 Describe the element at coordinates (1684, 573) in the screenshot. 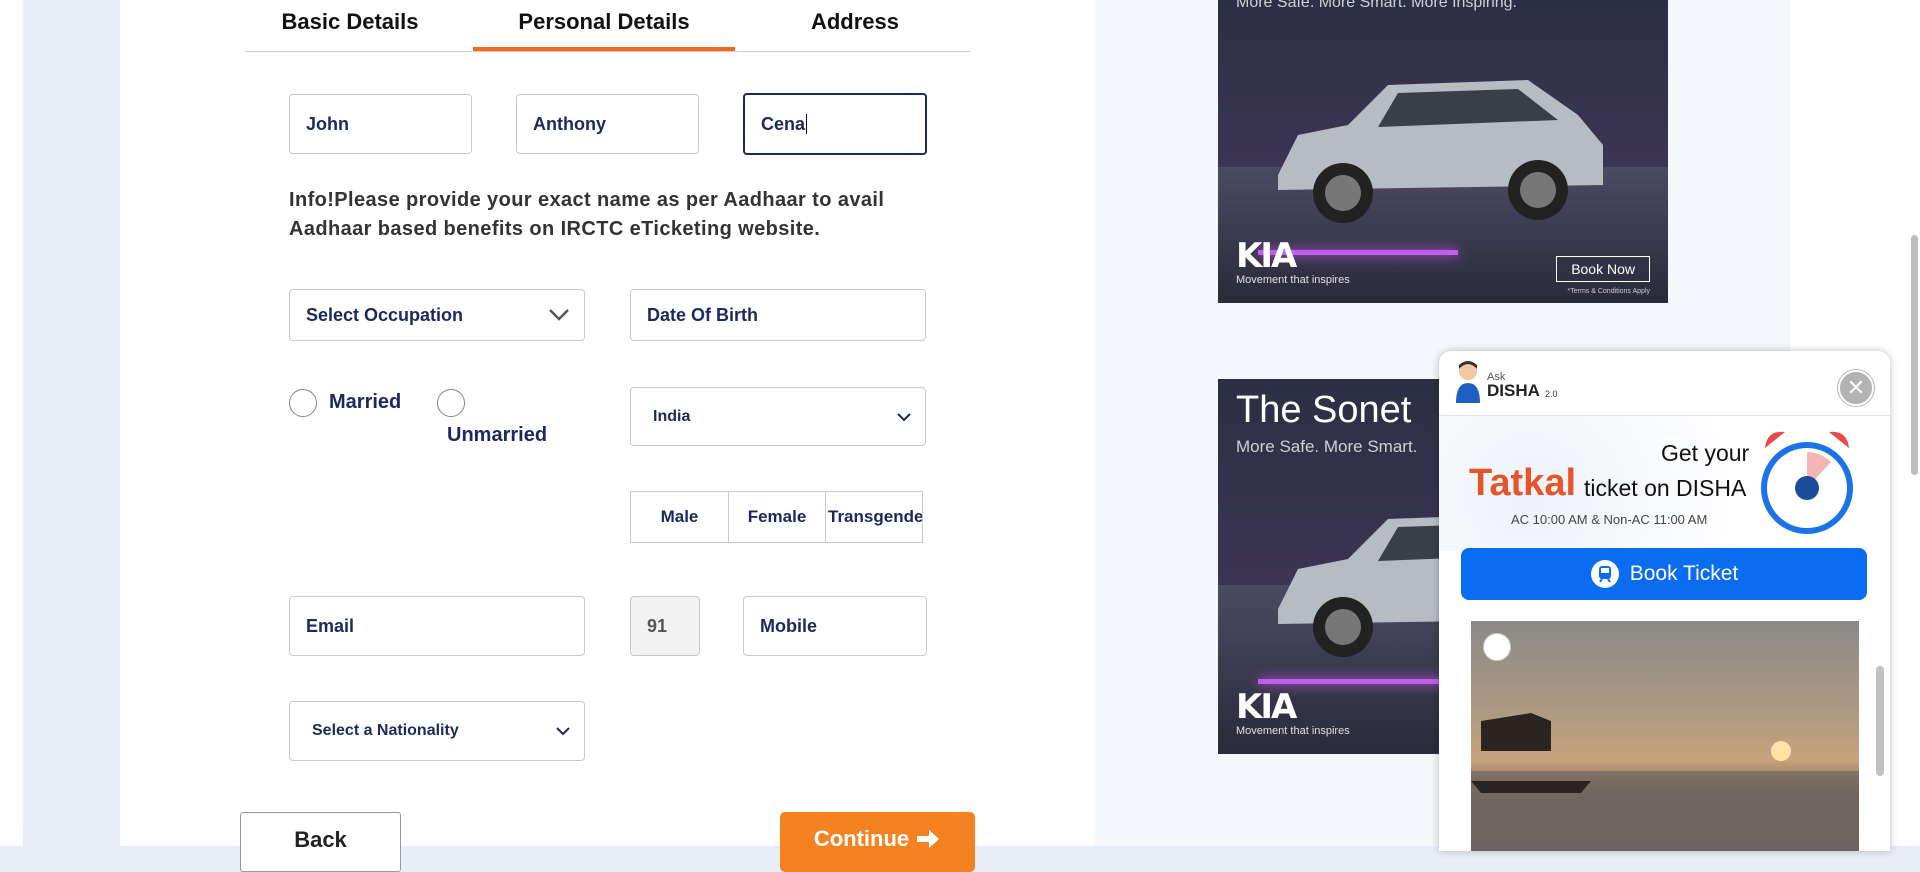

I see `book-ticket-label: Book Ticket` at that location.